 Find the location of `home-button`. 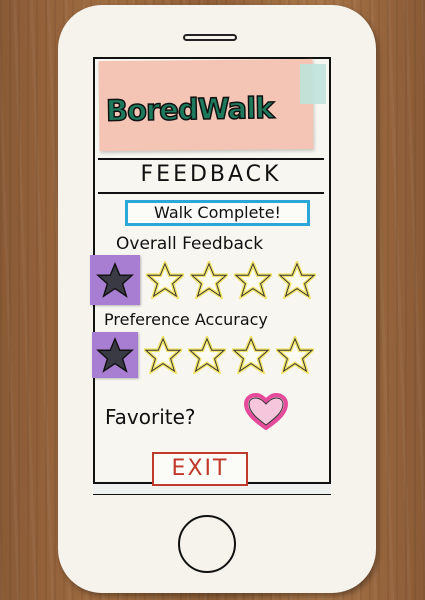

home-button is located at coordinates (207, 544).